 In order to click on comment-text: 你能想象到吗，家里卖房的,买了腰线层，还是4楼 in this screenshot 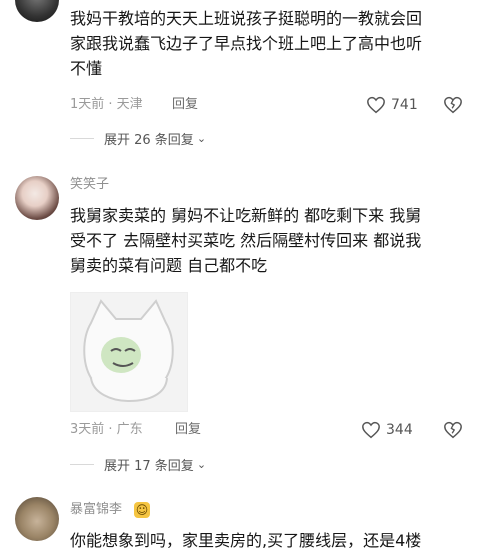, I will do `click(270, 540)`.